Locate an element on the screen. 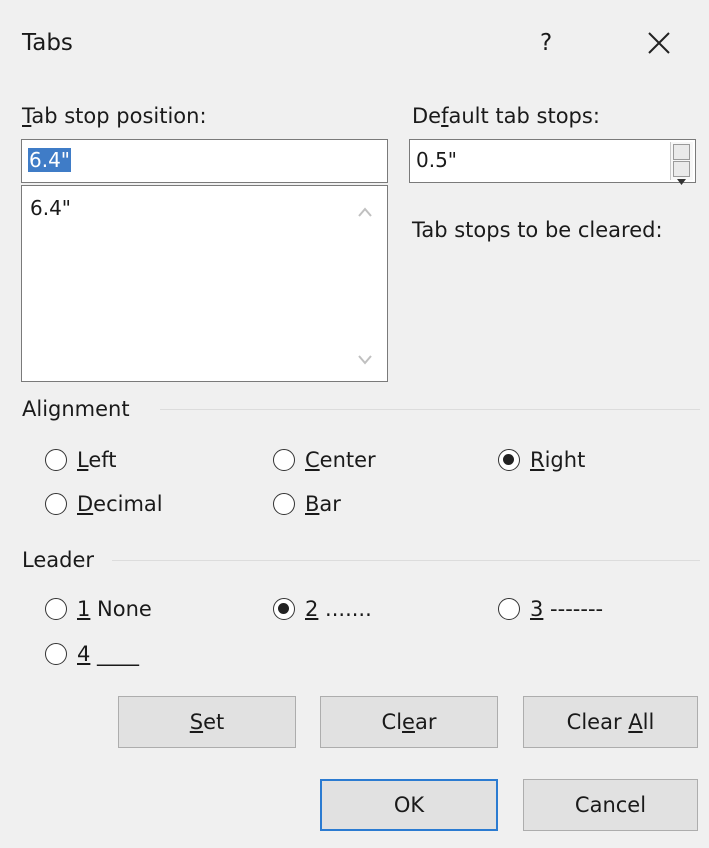  spin-up-button is located at coordinates (681, 156).